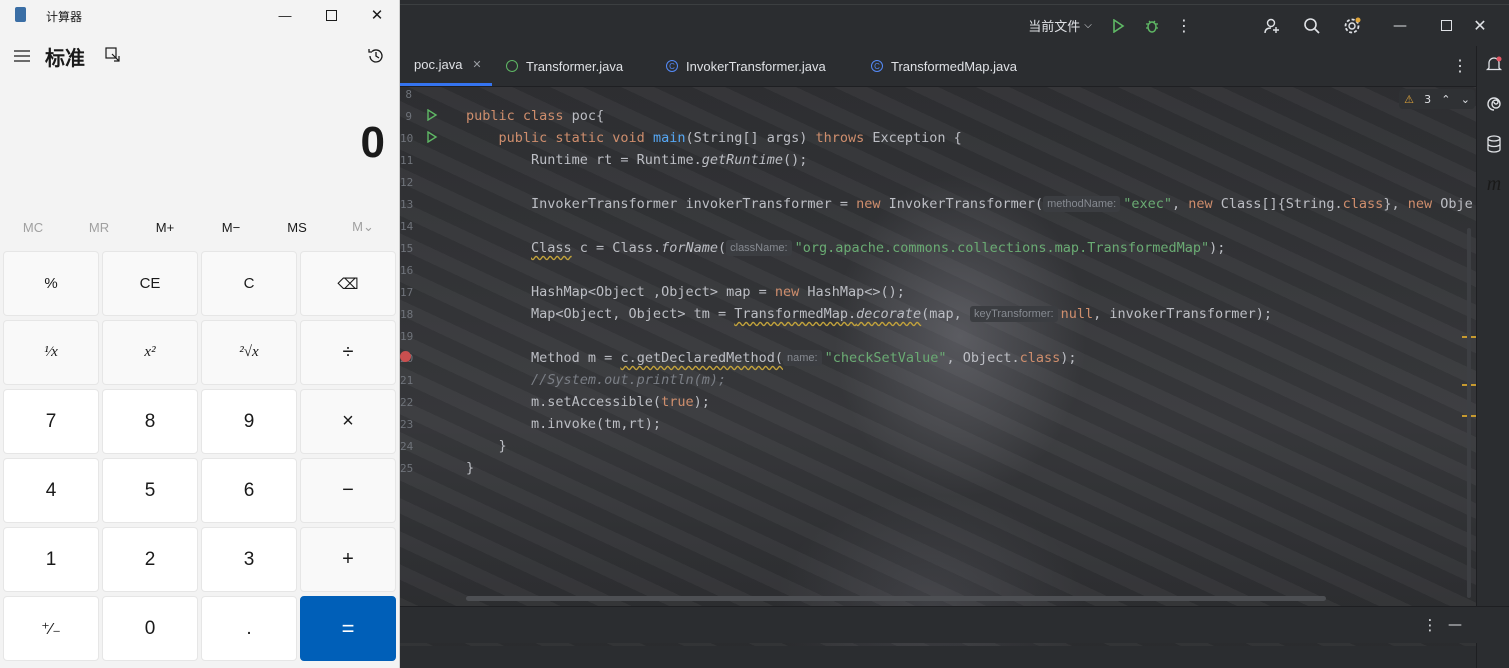  What do you see at coordinates (33, 227) in the screenshot?
I see `memory-clear-button: MC` at bounding box center [33, 227].